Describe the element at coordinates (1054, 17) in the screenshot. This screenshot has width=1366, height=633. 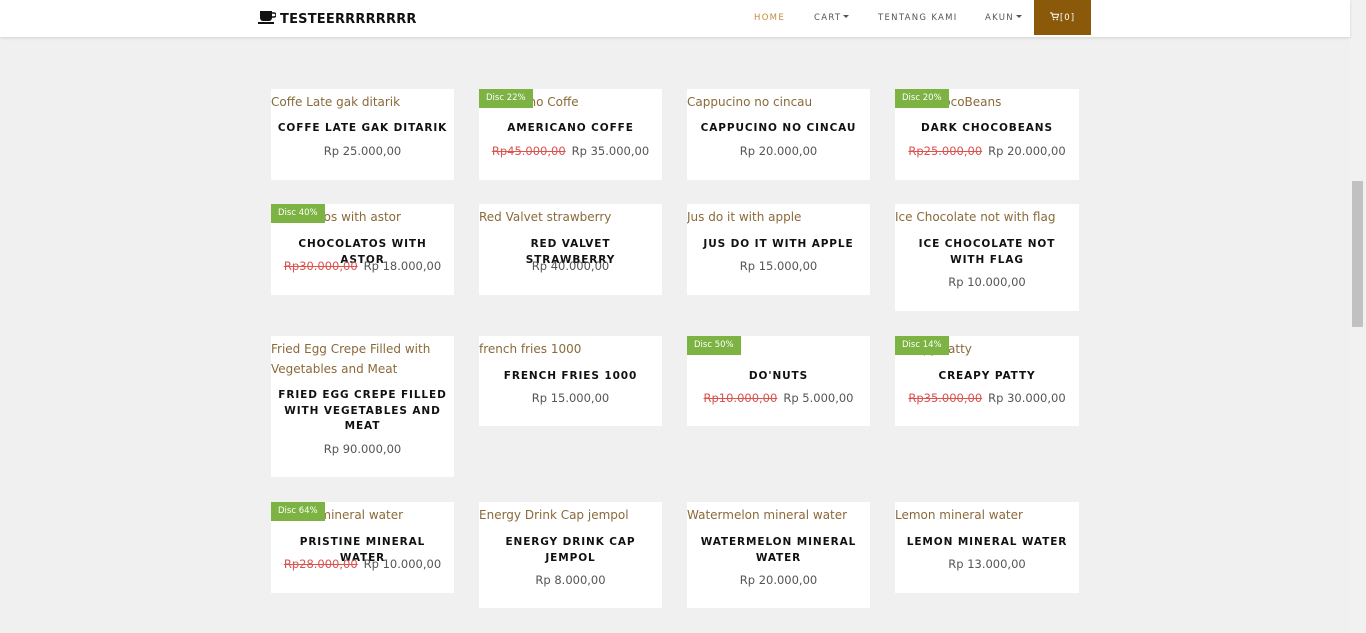
I see `shopping-cart-icon` at that location.